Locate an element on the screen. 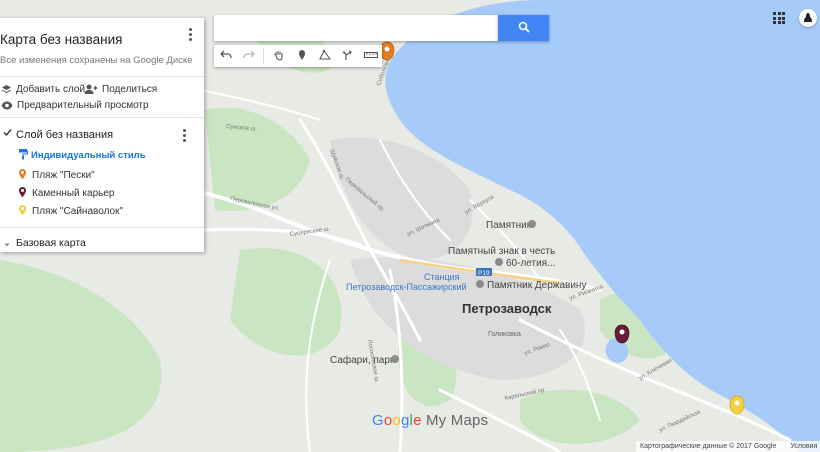  redo-icon is located at coordinates (248, 56).